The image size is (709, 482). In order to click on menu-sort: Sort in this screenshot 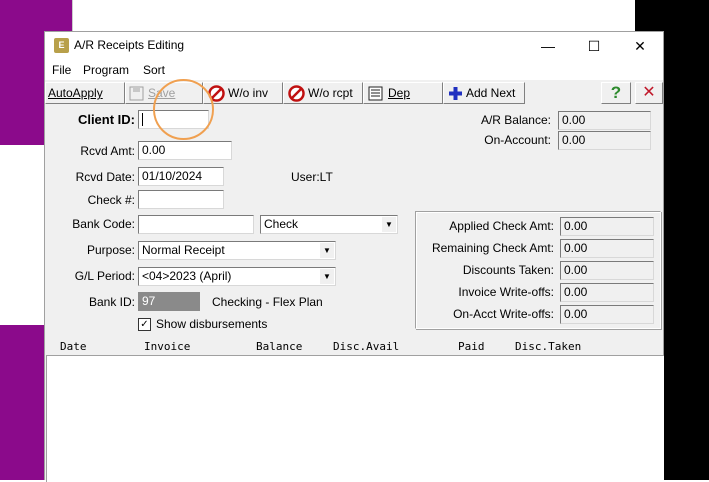, I will do `click(154, 70)`.